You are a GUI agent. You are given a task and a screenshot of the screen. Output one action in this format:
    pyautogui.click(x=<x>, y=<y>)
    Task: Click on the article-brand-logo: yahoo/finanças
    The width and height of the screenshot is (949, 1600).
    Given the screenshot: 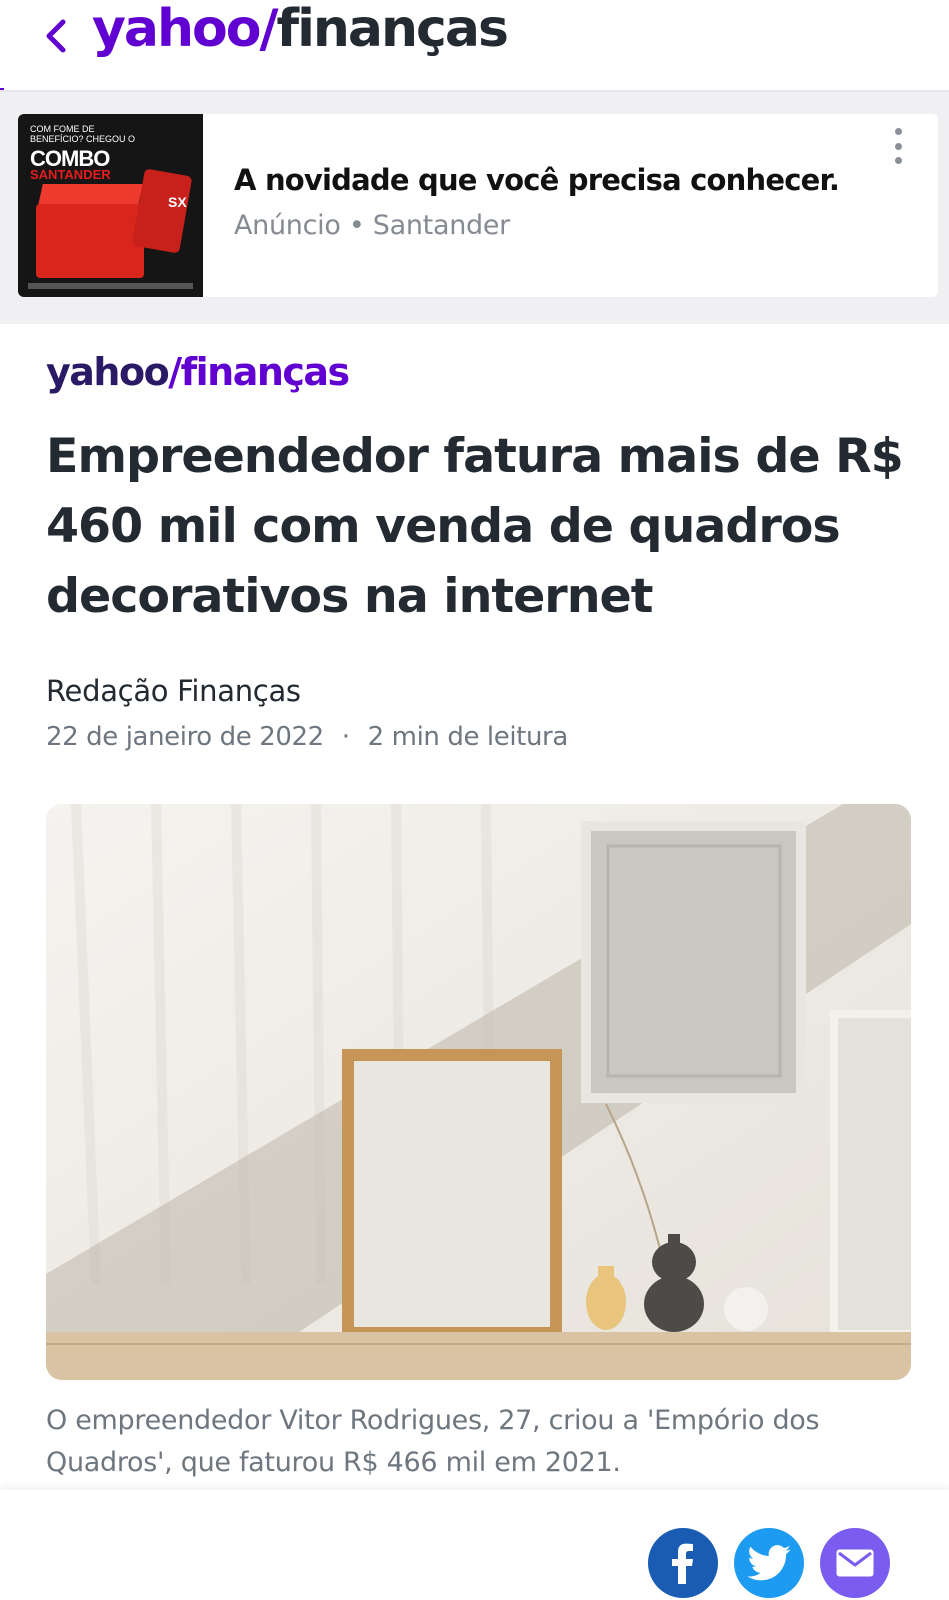 What is the action you would take?
    pyautogui.click(x=198, y=372)
    